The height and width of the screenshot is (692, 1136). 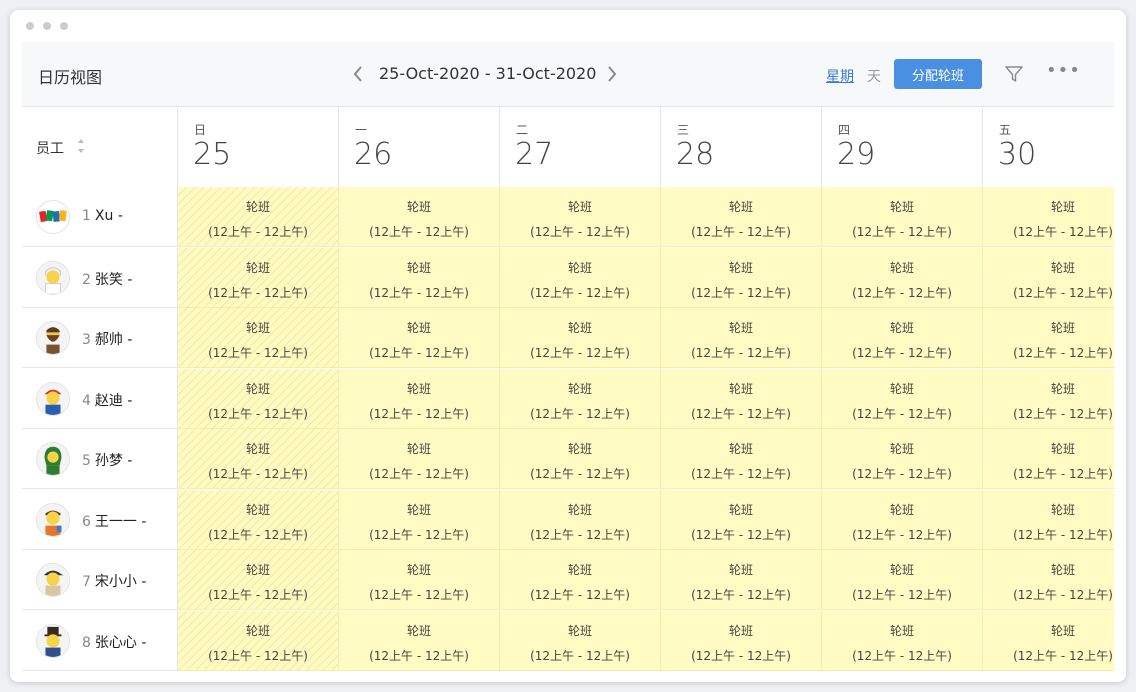 I want to click on chevron-left-icon, so click(x=357, y=74).